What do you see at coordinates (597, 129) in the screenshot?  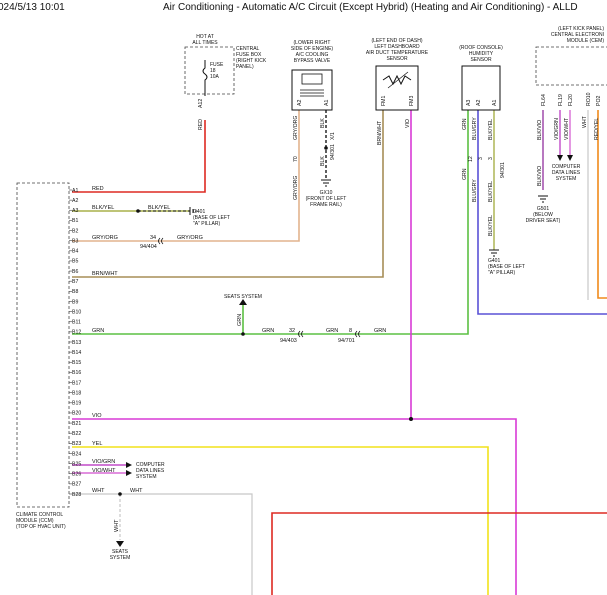 I see `cem-wire-redyel: RED/YEL` at bounding box center [597, 129].